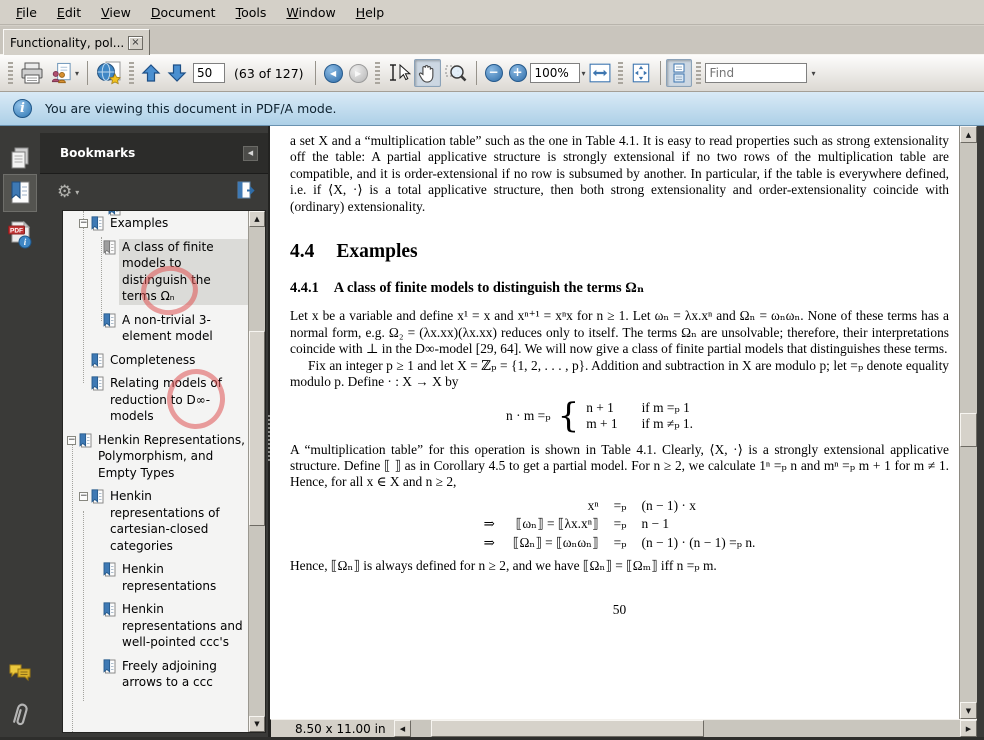  Describe the element at coordinates (755, 73) in the screenshot. I see `find-input` at that location.